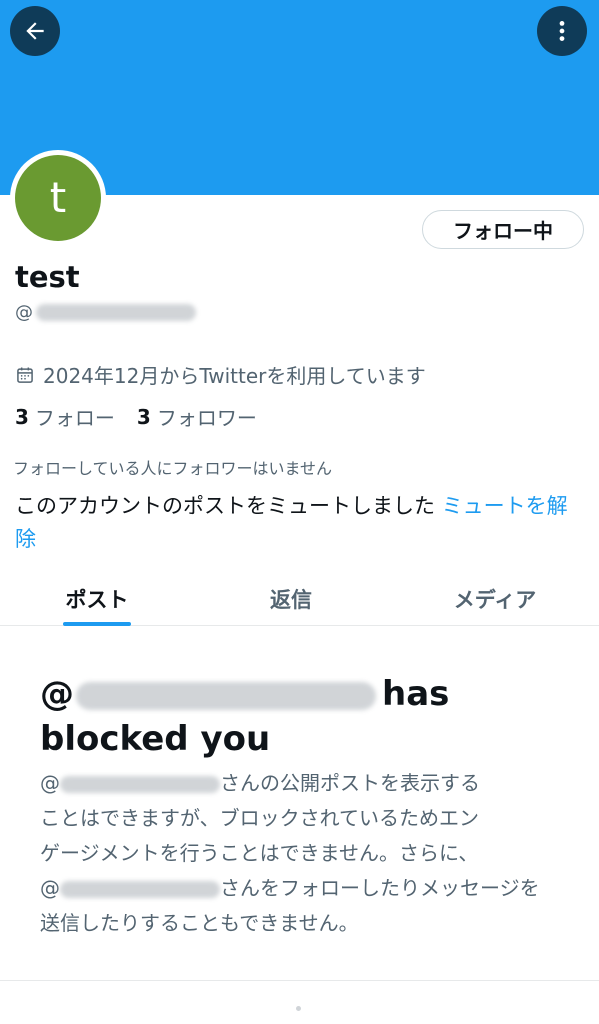  Describe the element at coordinates (74, 418) in the screenshot. I see `following-label: フォロー` at that location.